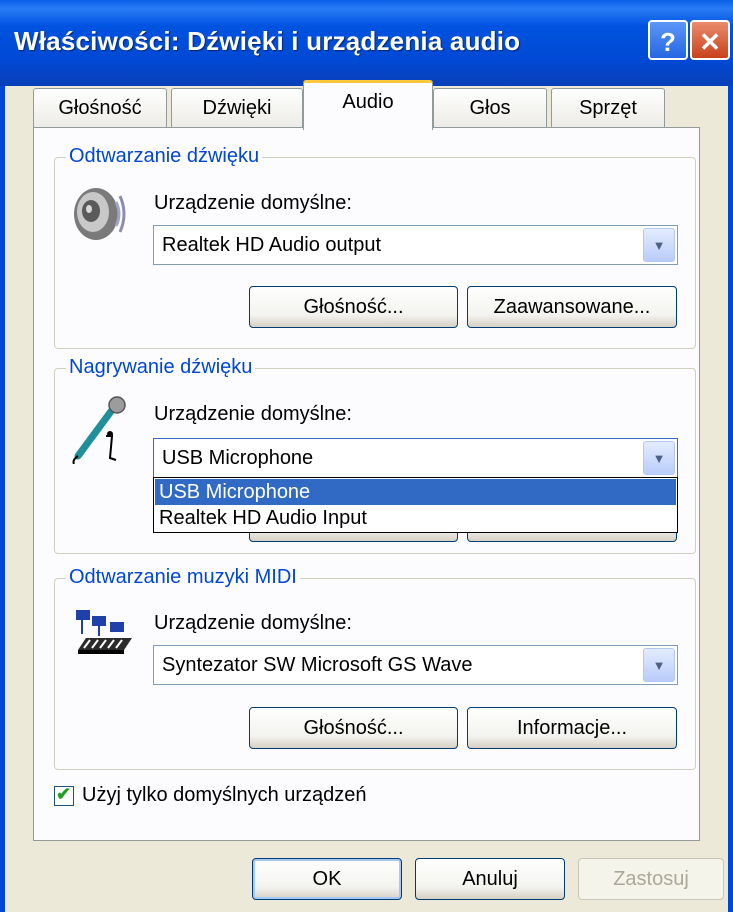 Image resolution: width=733 pixels, height=912 pixels. Describe the element at coordinates (272, 245) in the screenshot. I see `playback-device-value: Realtek HD Audio output` at that location.